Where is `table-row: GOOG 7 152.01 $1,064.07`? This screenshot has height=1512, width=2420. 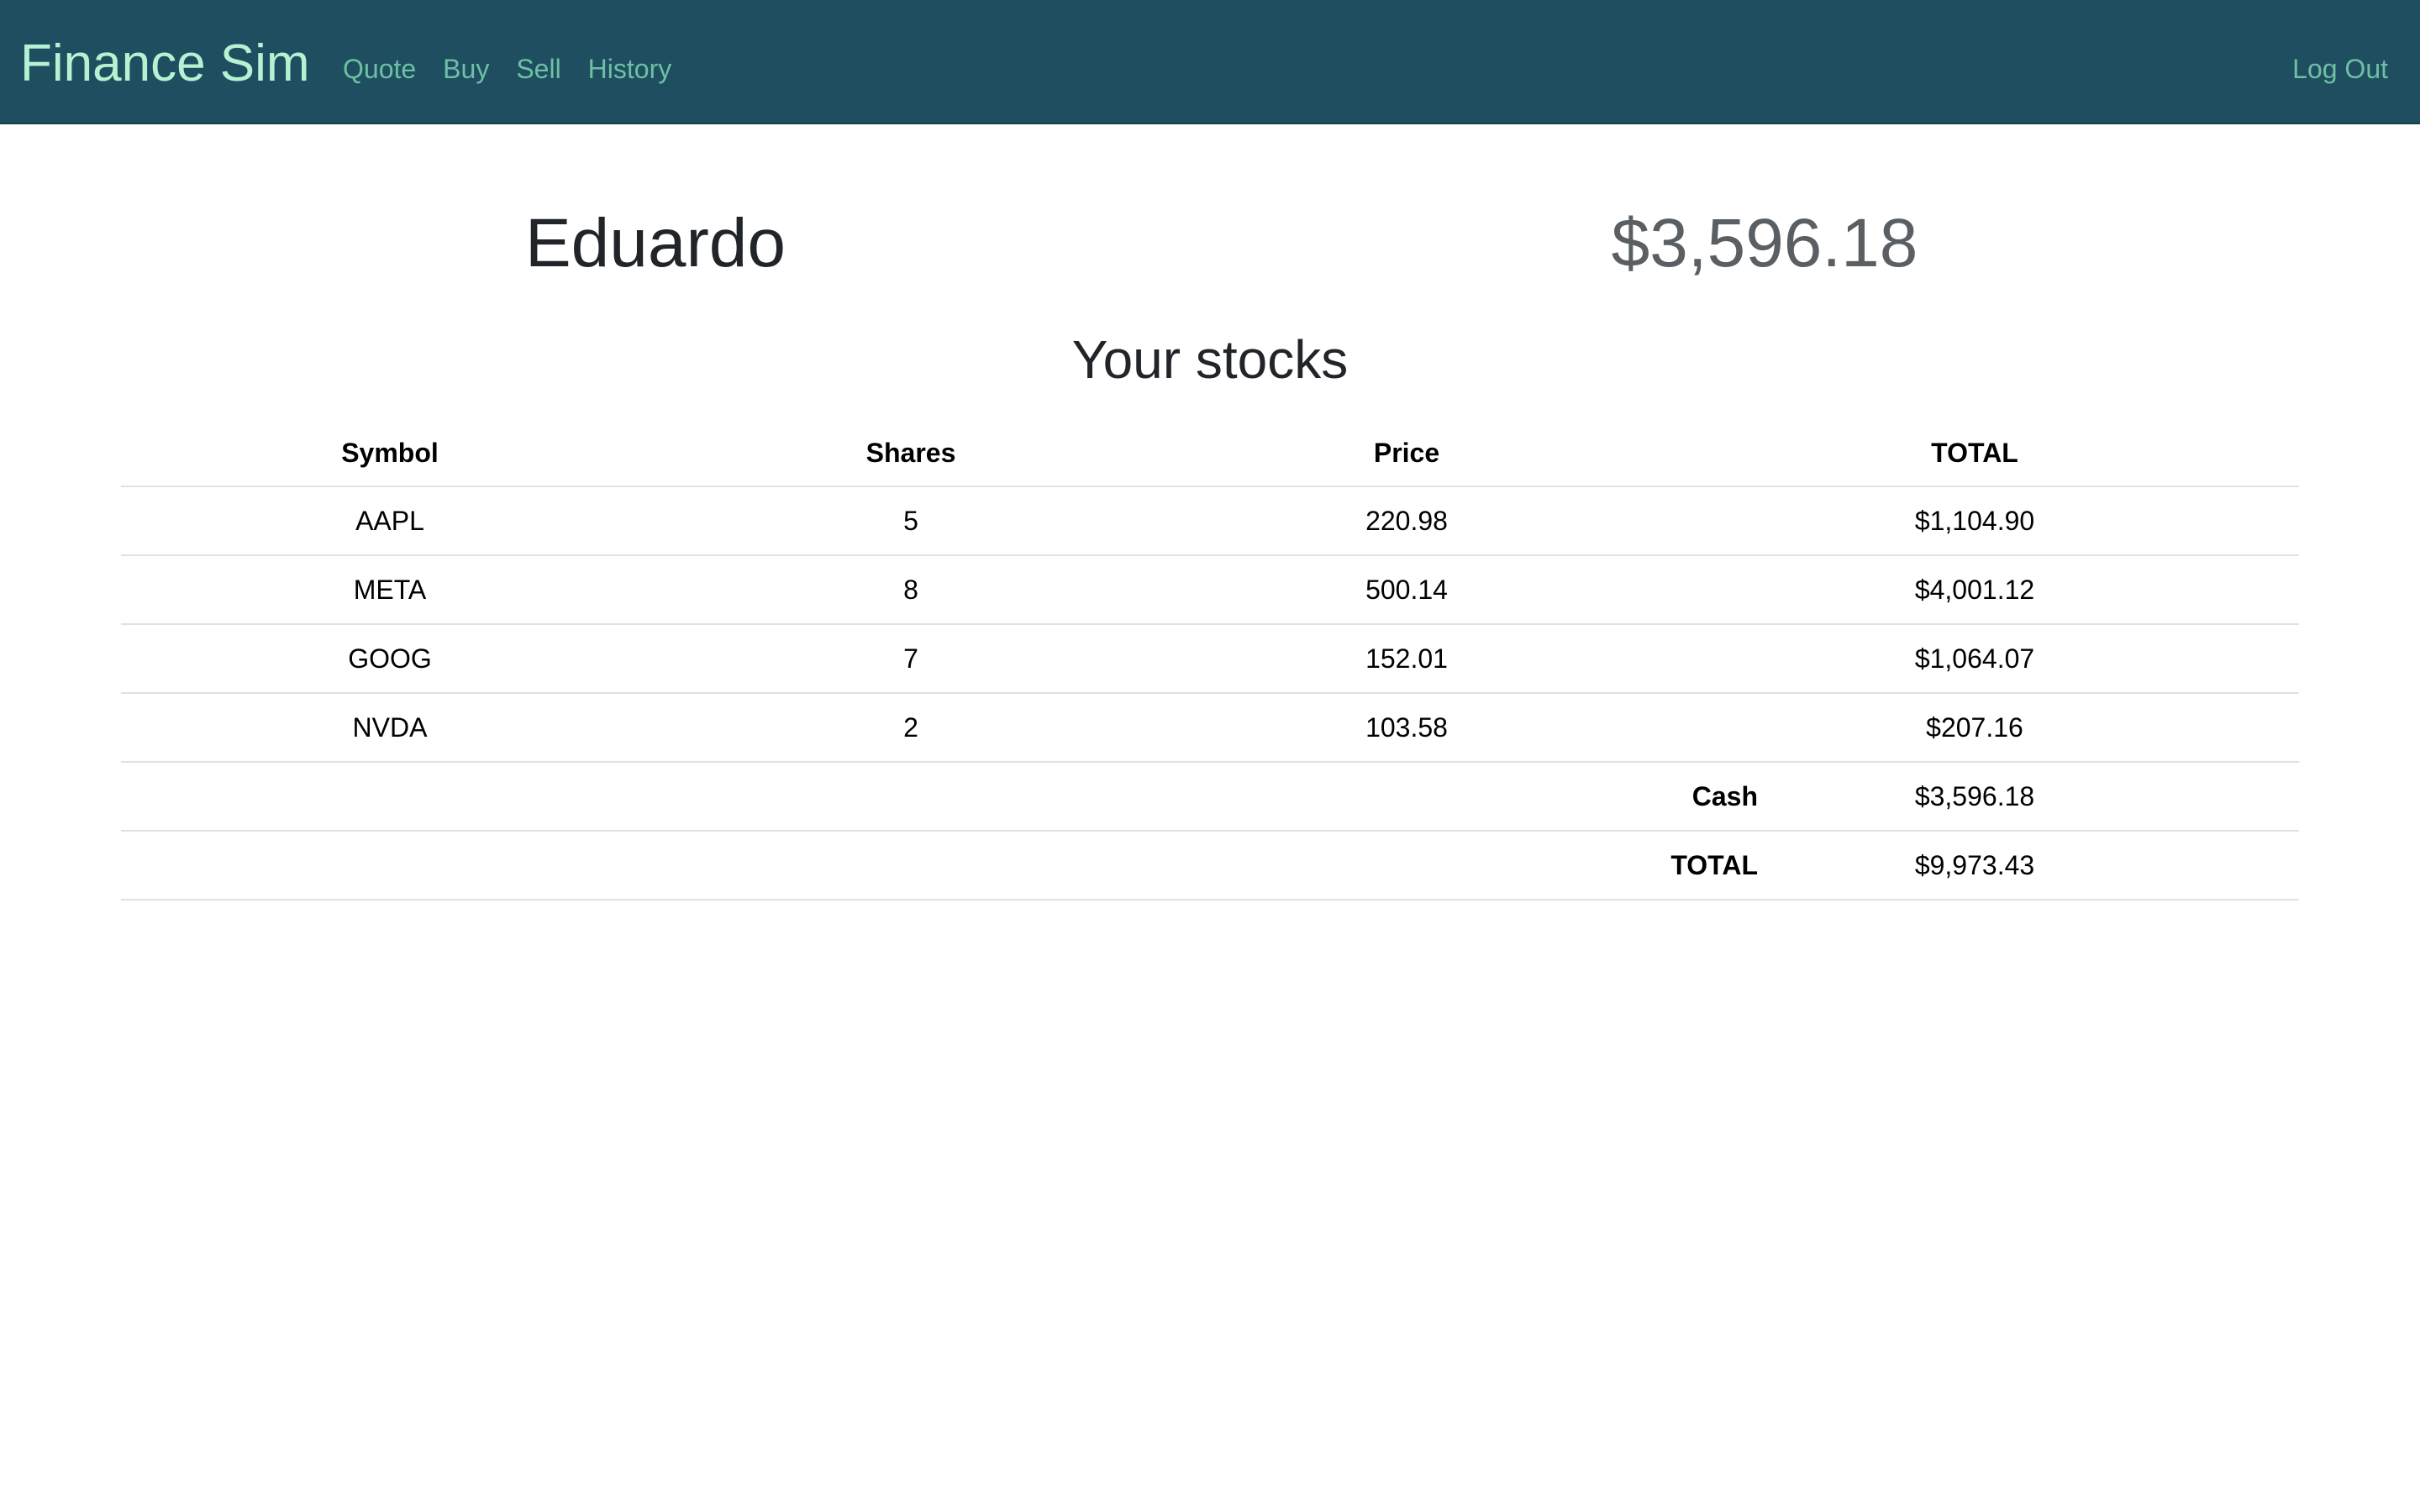
table-row: GOOG 7 152.01 $1,064.07 is located at coordinates (1210, 659).